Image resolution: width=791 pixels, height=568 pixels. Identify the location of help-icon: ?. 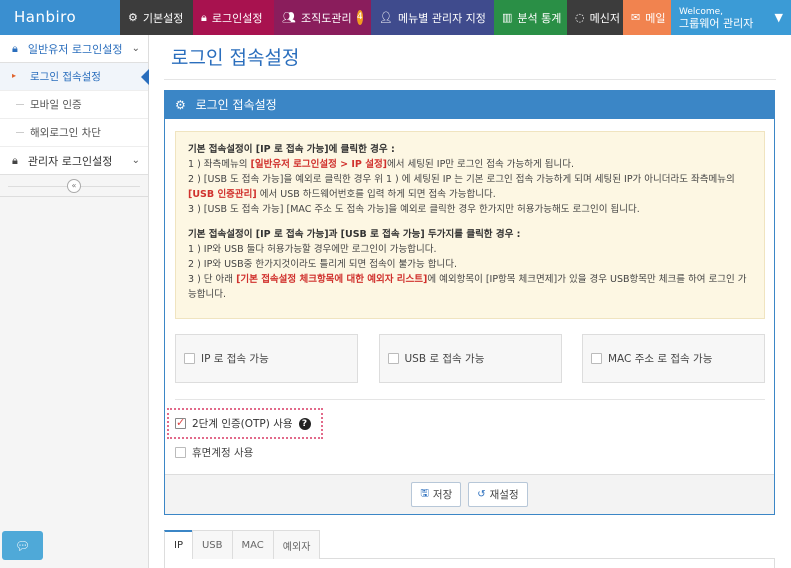
(304, 423).